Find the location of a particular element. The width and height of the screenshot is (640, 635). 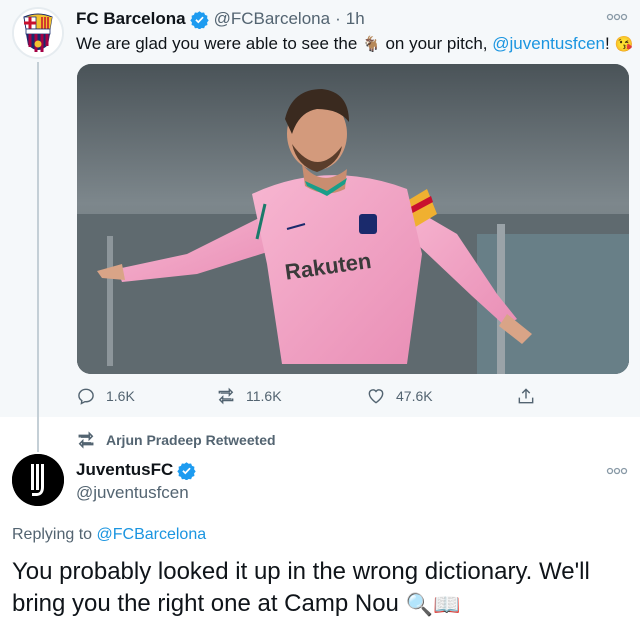

tweet-timestamp: 1h is located at coordinates (355, 19).